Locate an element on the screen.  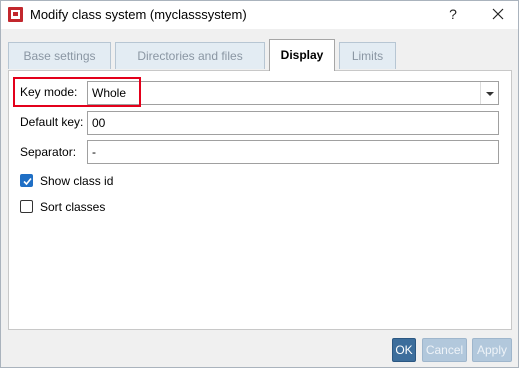
separator-input is located at coordinates (293, 152).